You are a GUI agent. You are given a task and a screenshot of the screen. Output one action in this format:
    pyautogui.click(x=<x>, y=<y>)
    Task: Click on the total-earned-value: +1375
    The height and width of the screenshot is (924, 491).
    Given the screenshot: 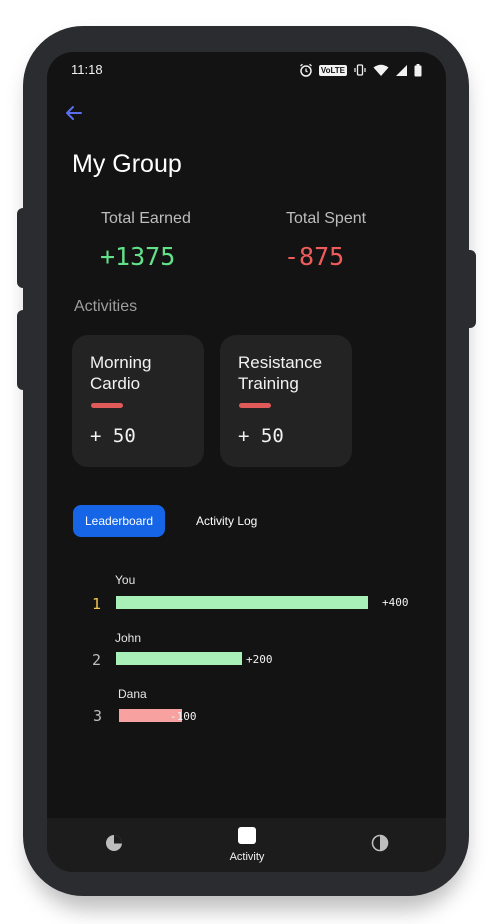 What is the action you would take?
    pyautogui.click(x=138, y=256)
    